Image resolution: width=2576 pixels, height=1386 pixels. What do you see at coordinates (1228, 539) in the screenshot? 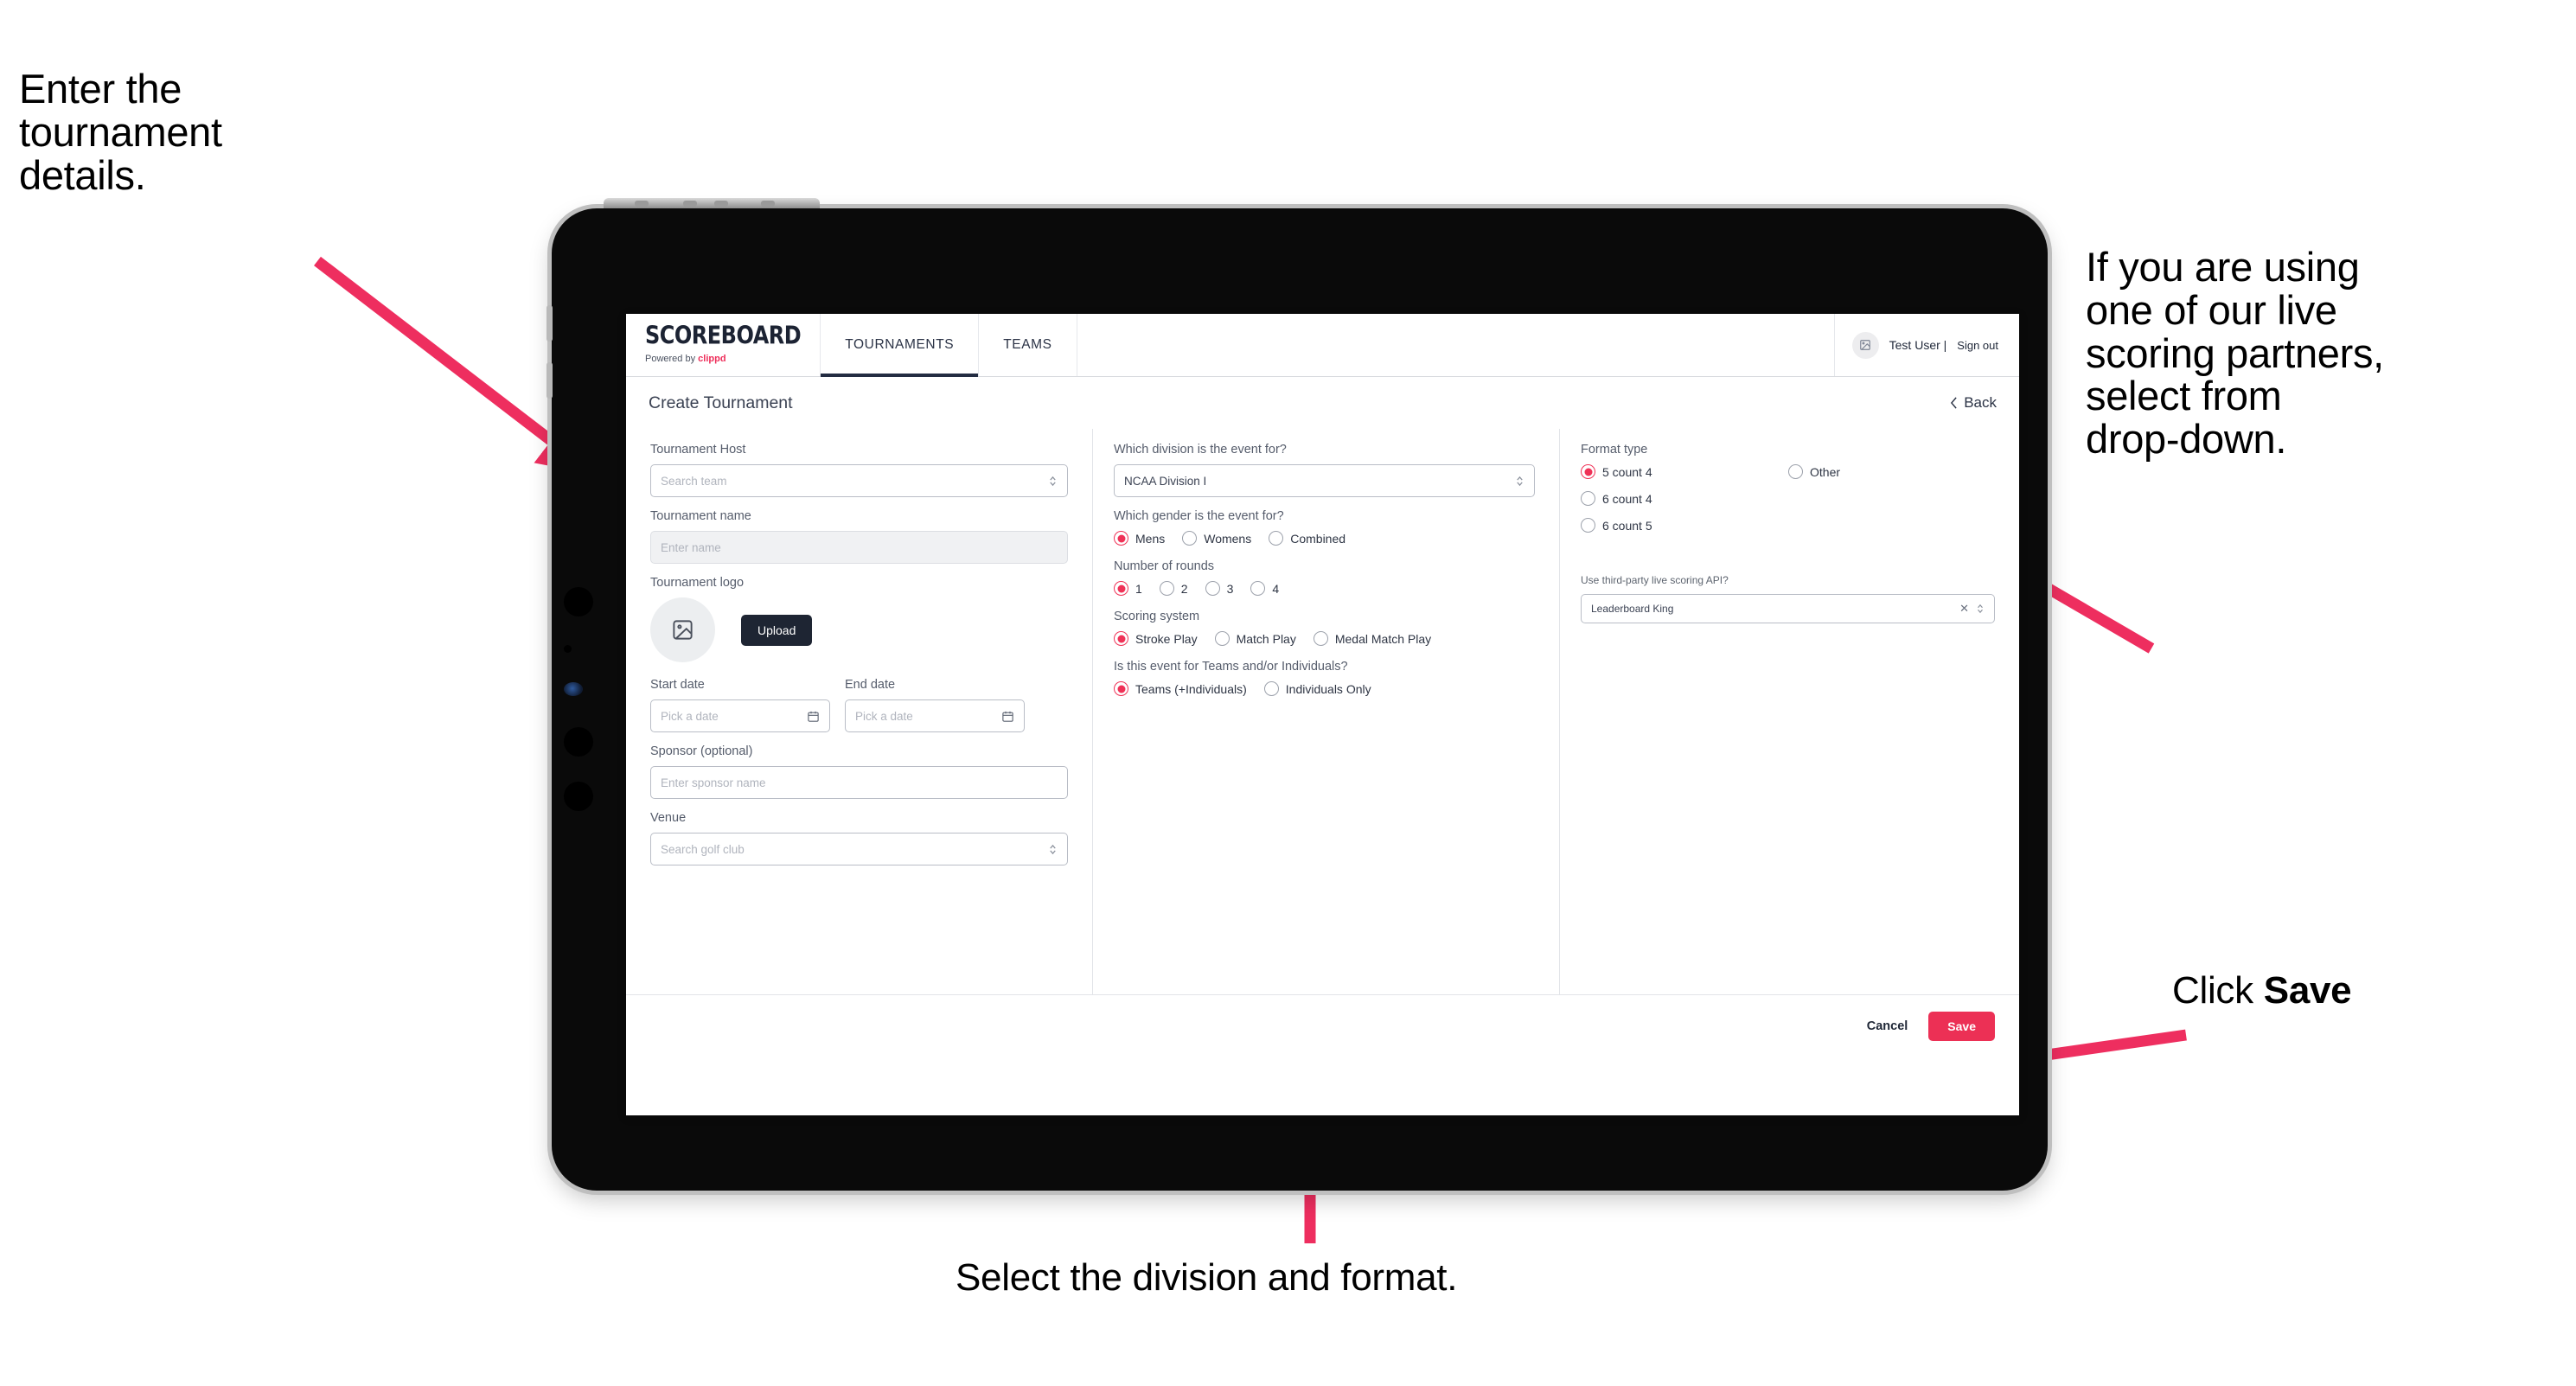
I see `radio-label-womens: Womens` at bounding box center [1228, 539].